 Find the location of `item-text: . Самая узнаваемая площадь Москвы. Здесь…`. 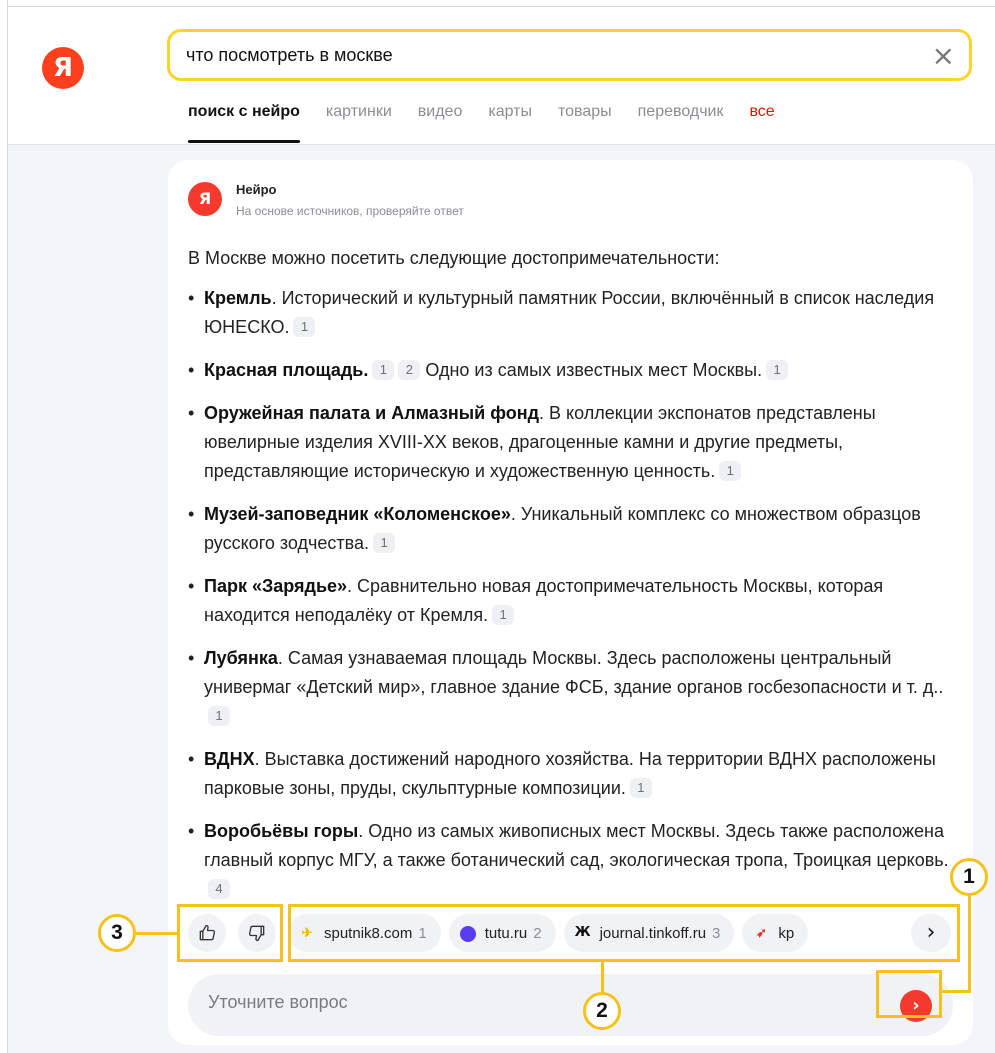

item-text: . Самая узнаваемая площадь Москвы. Здесь… is located at coordinates (574, 672).